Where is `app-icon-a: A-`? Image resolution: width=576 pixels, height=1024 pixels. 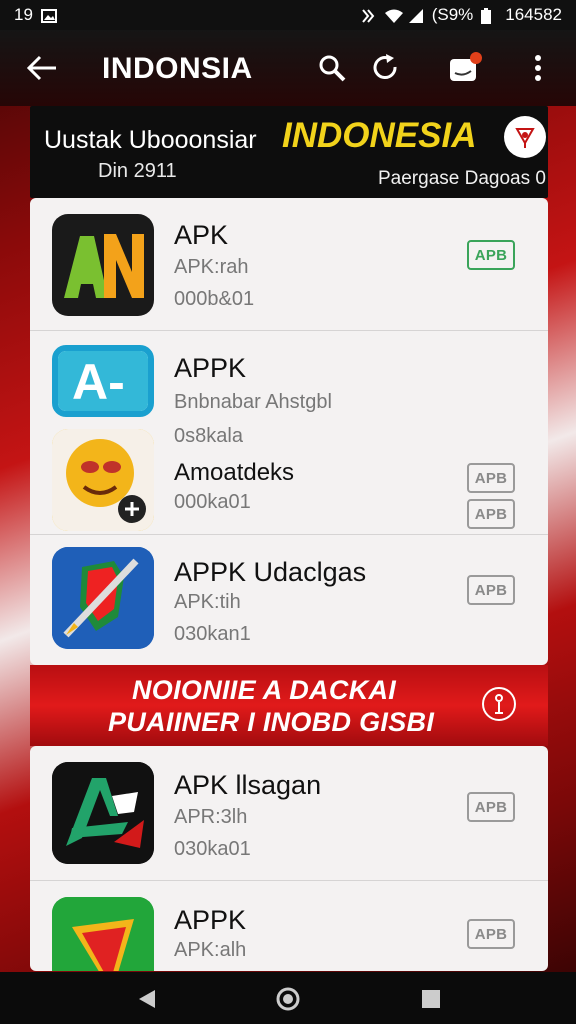 app-icon-a: A- is located at coordinates (103, 381).